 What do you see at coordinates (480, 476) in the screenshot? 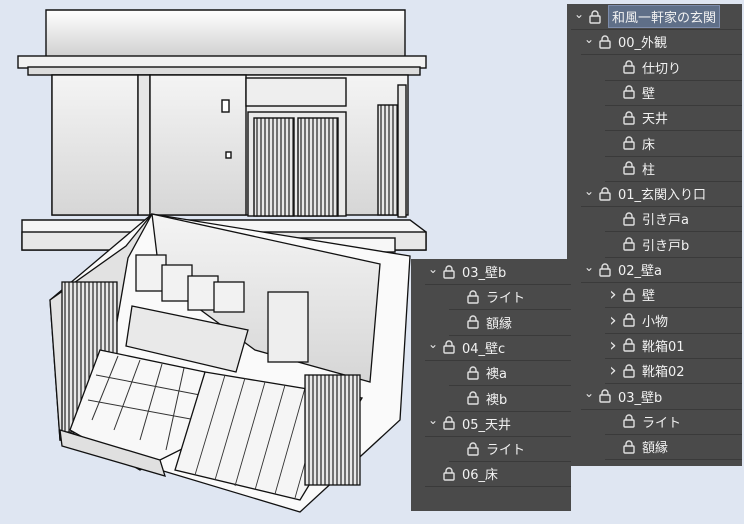
I see `layer-name: 06_床` at bounding box center [480, 476].